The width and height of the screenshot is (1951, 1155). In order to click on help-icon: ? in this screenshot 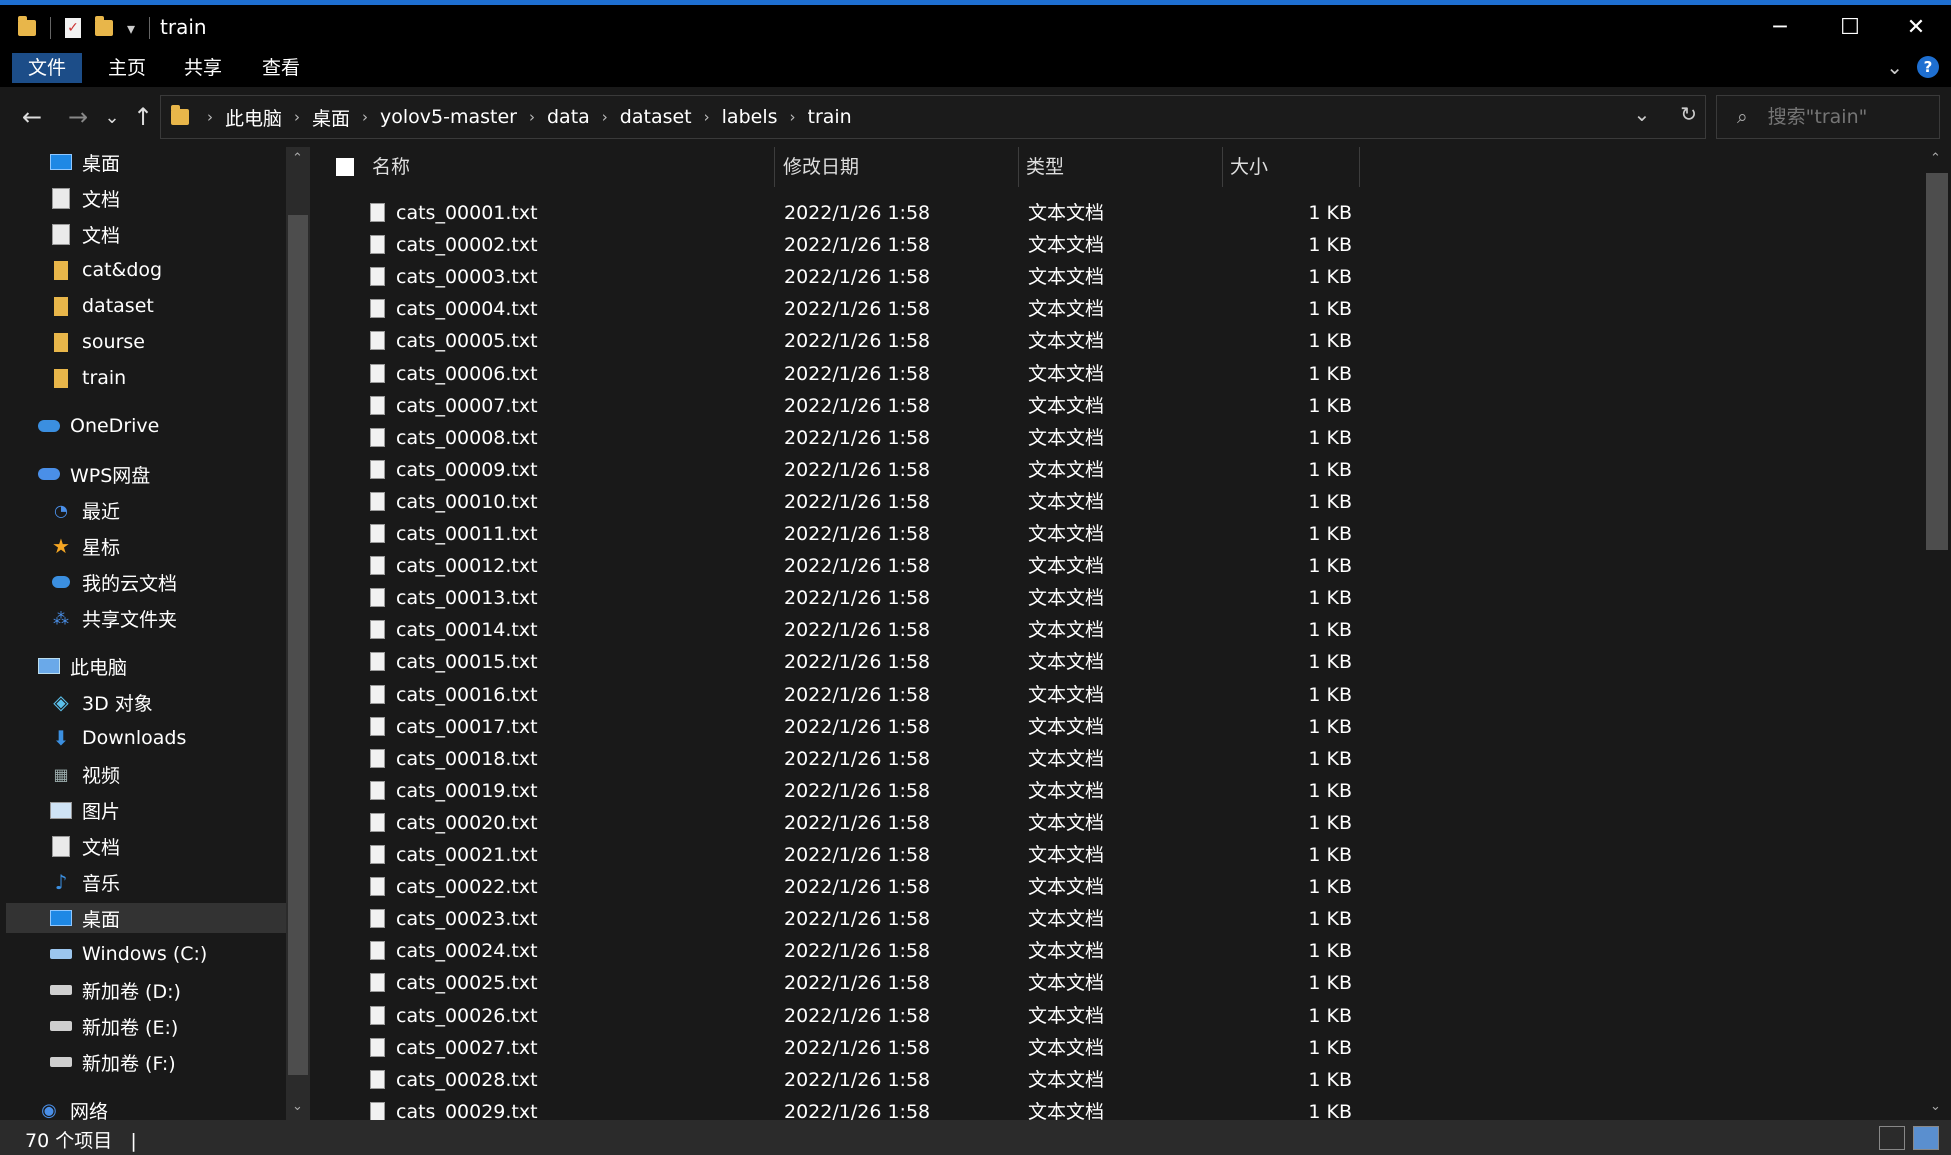, I will do `click(1928, 67)`.